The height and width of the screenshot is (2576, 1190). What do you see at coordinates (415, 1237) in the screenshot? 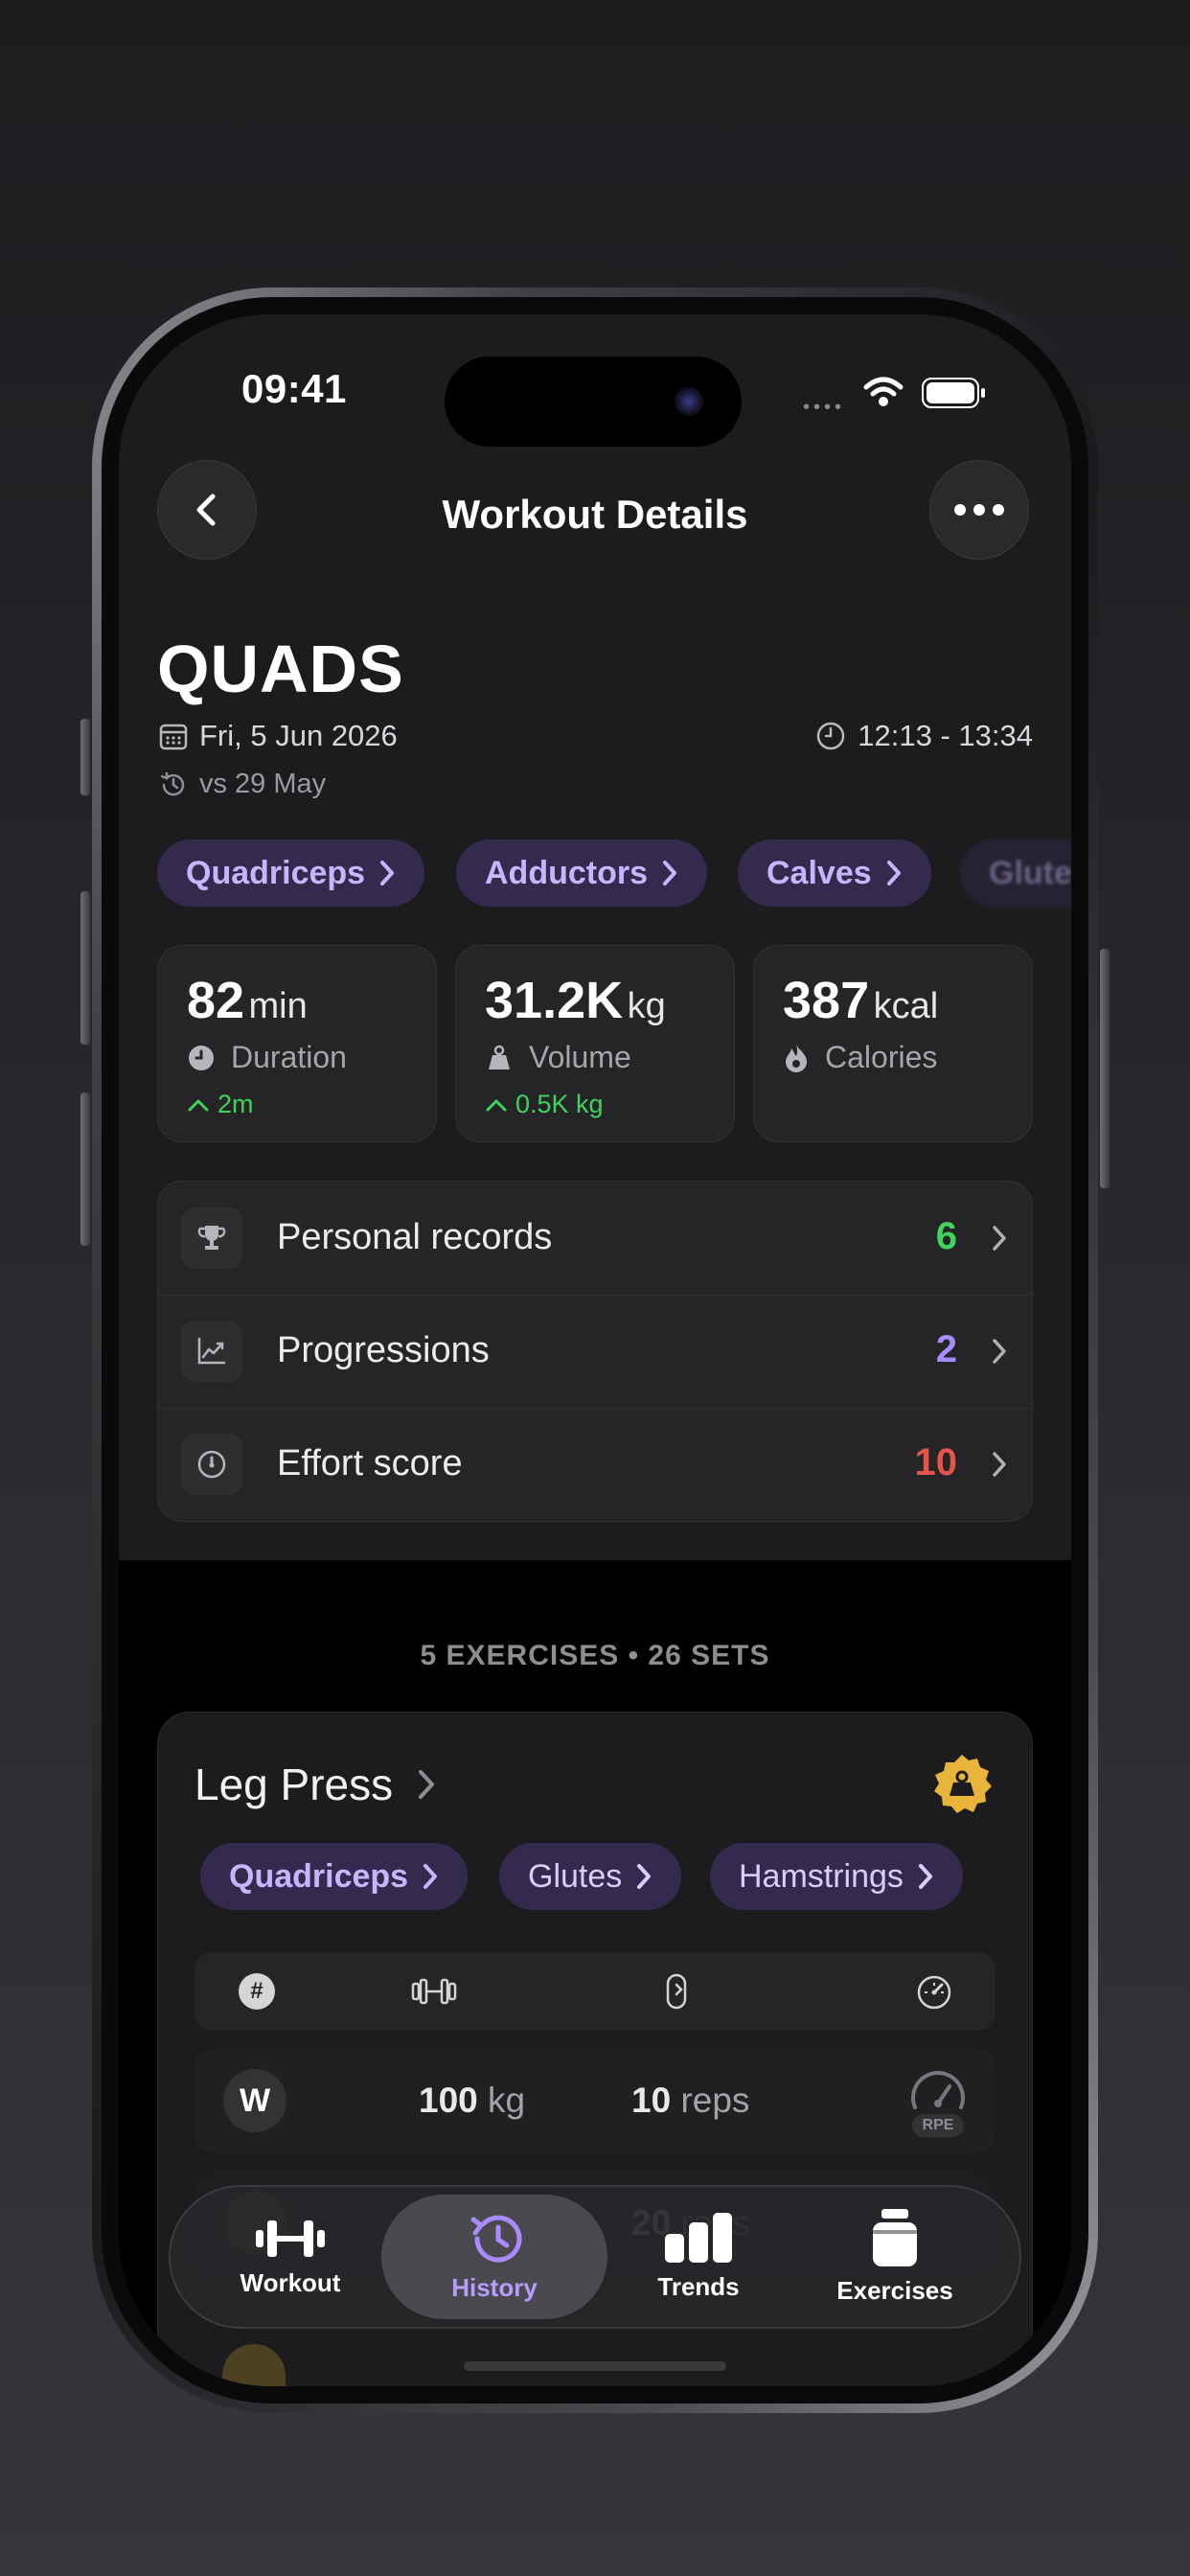
I see `personal-records-label: Personal records` at bounding box center [415, 1237].